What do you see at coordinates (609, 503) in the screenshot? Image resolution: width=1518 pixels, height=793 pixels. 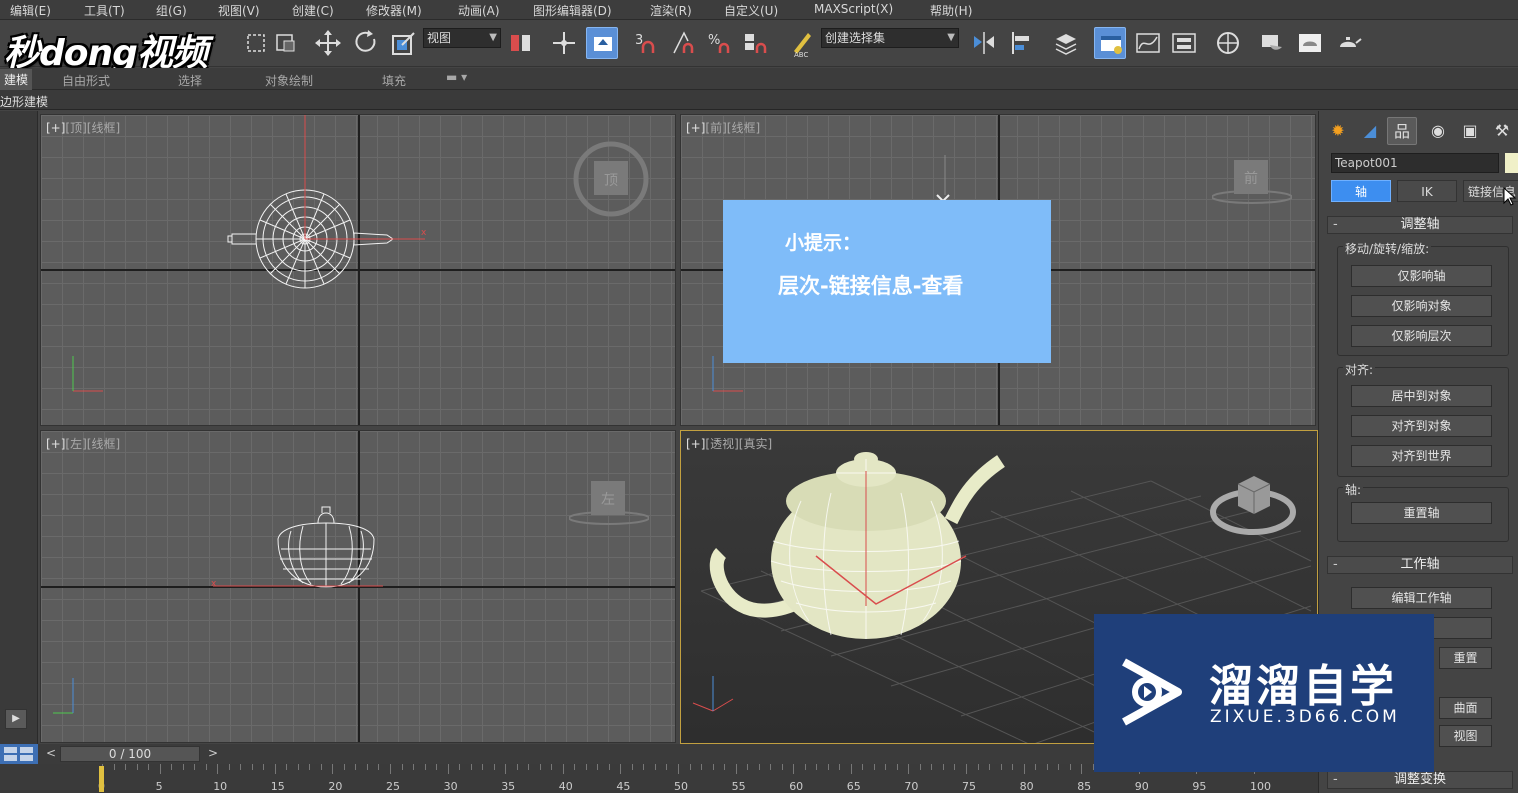 I see `viewcube-left: 左` at bounding box center [609, 503].